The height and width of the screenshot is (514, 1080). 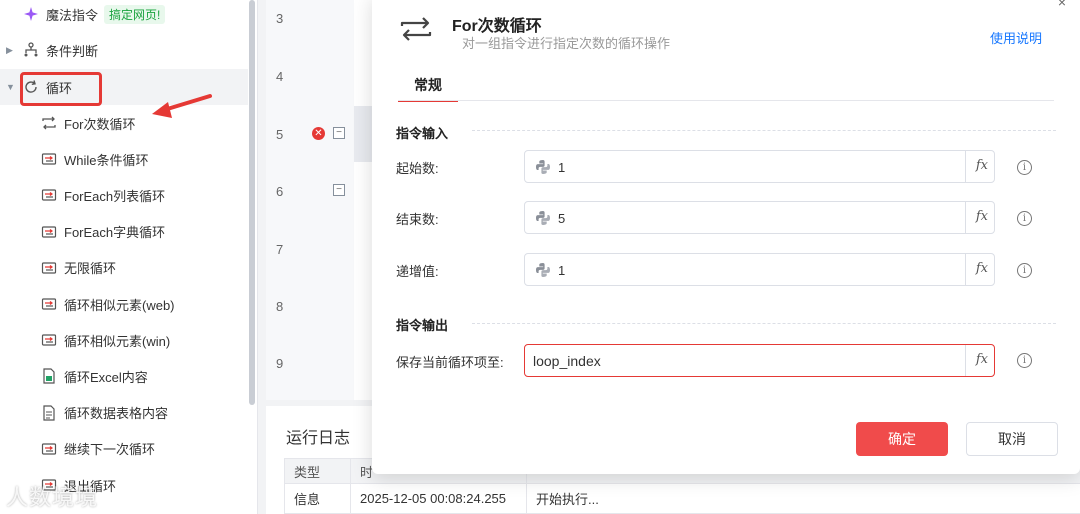 What do you see at coordinates (52, 497) in the screenshot?
I see `watermark: 人数境境` at bounding box center [52, 497].